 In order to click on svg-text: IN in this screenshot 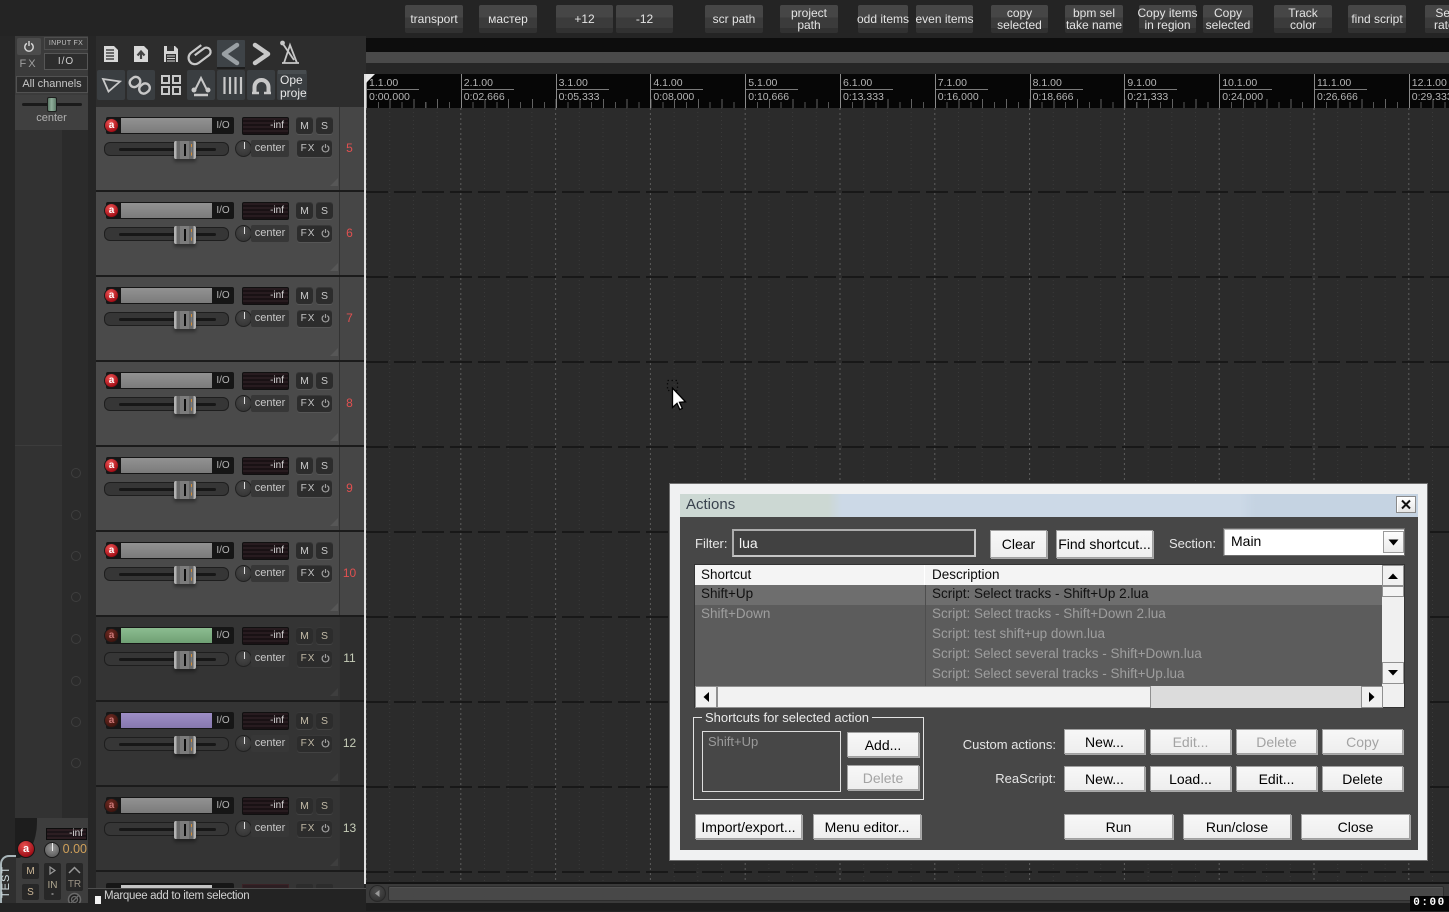, I will do `click(53, 885)`.